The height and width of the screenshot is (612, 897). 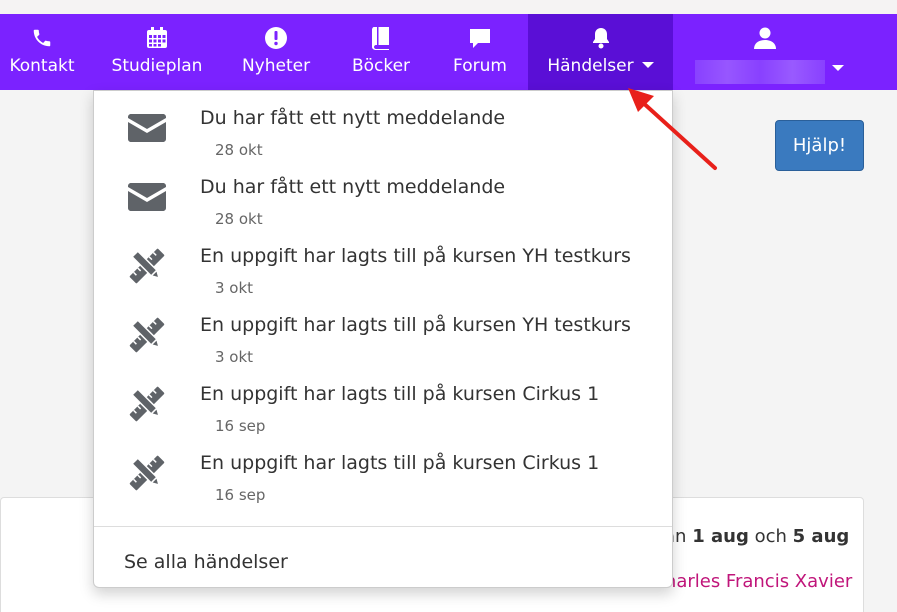 I want to click on dates-conjunction: och, so click(x=770, y=536).